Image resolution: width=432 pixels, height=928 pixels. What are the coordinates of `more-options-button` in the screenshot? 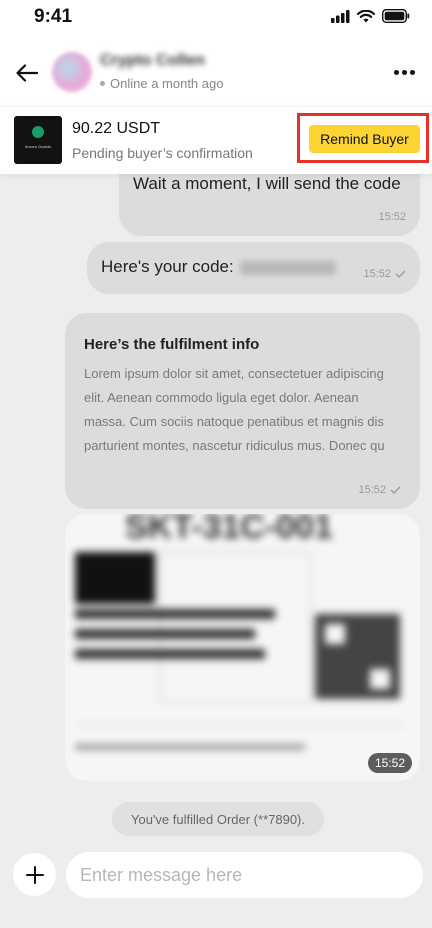 It's located at (404, 72).